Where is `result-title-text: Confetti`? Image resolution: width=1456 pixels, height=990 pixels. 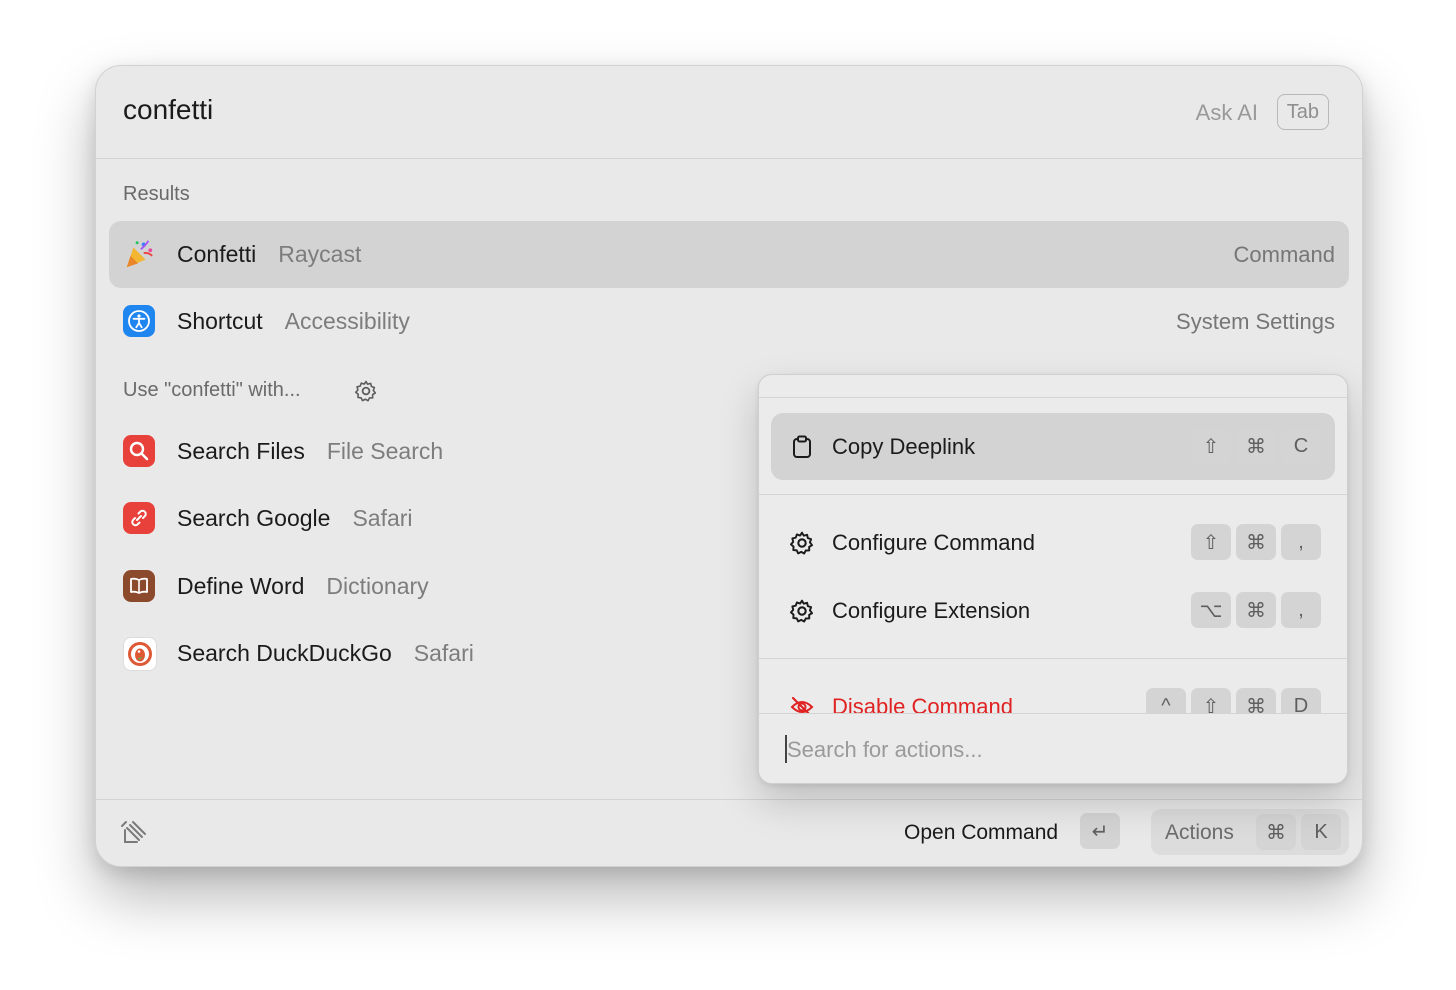
result-title-text: Confetti is located at coordinates (217, 254).